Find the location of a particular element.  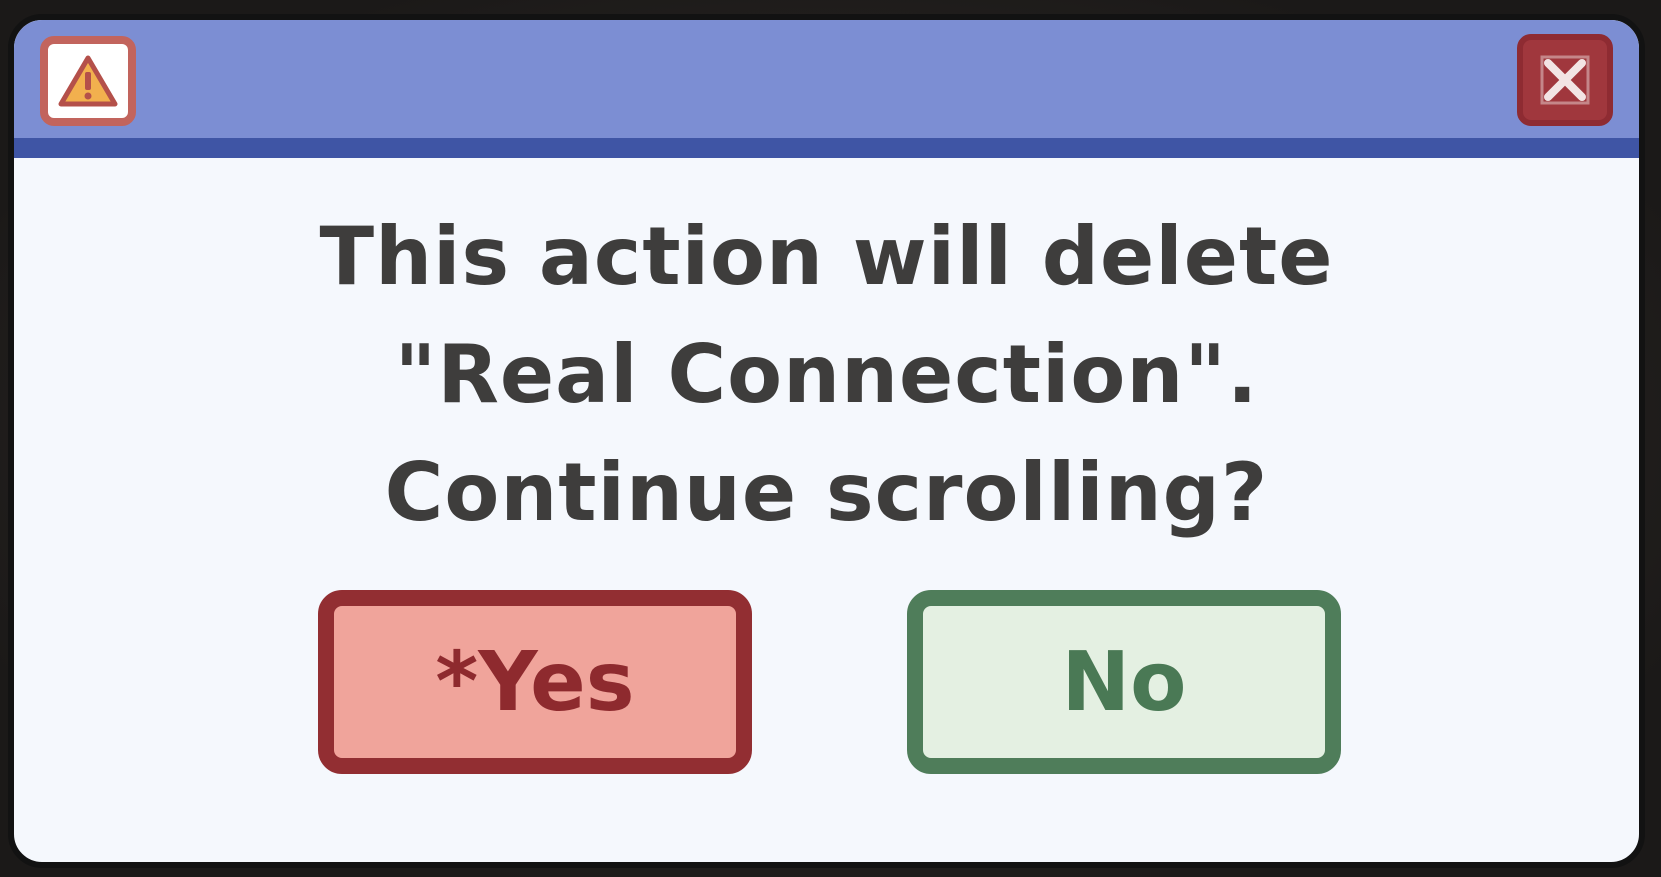

warning-icon is located at coordinates (88, 81).